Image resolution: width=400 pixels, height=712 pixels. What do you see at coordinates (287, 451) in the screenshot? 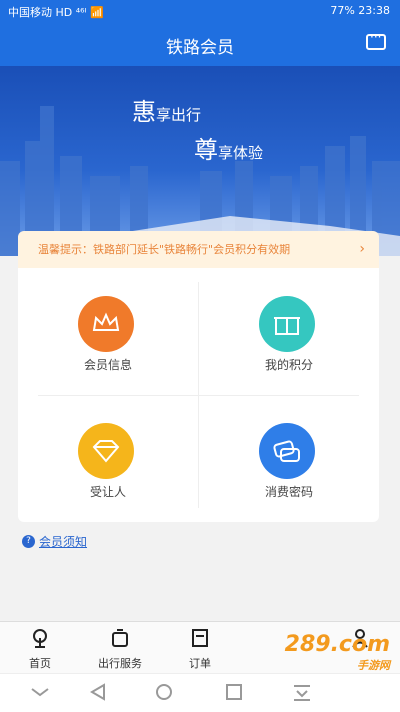
I see `tickets-icon` at bounding box center [287, 451].